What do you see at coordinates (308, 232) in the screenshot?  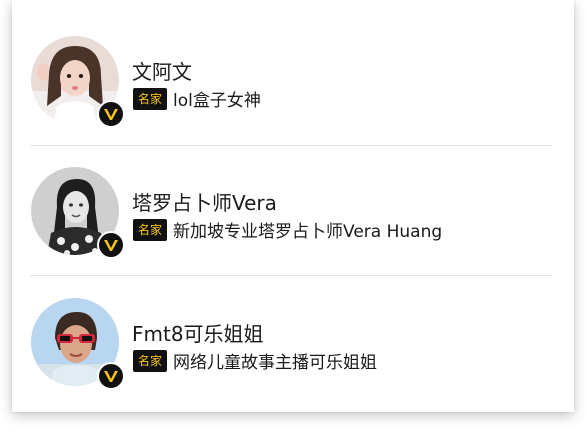 I see `user-description: 新加坡专业塔罗占卜师Vera Huang` at bounding box center [308, 232].